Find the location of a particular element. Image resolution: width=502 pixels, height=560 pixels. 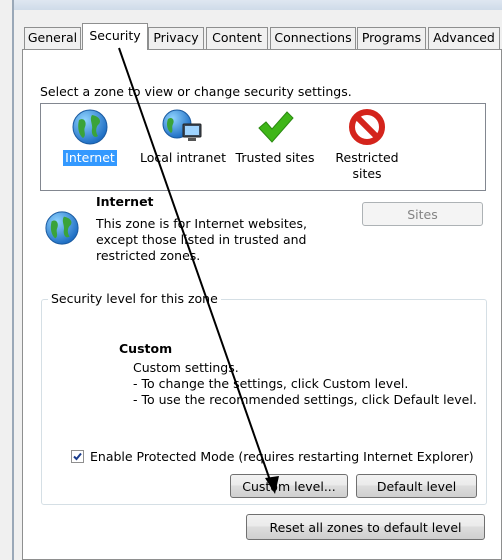

intranet-globe-icon is located at coordinates (182, 125).